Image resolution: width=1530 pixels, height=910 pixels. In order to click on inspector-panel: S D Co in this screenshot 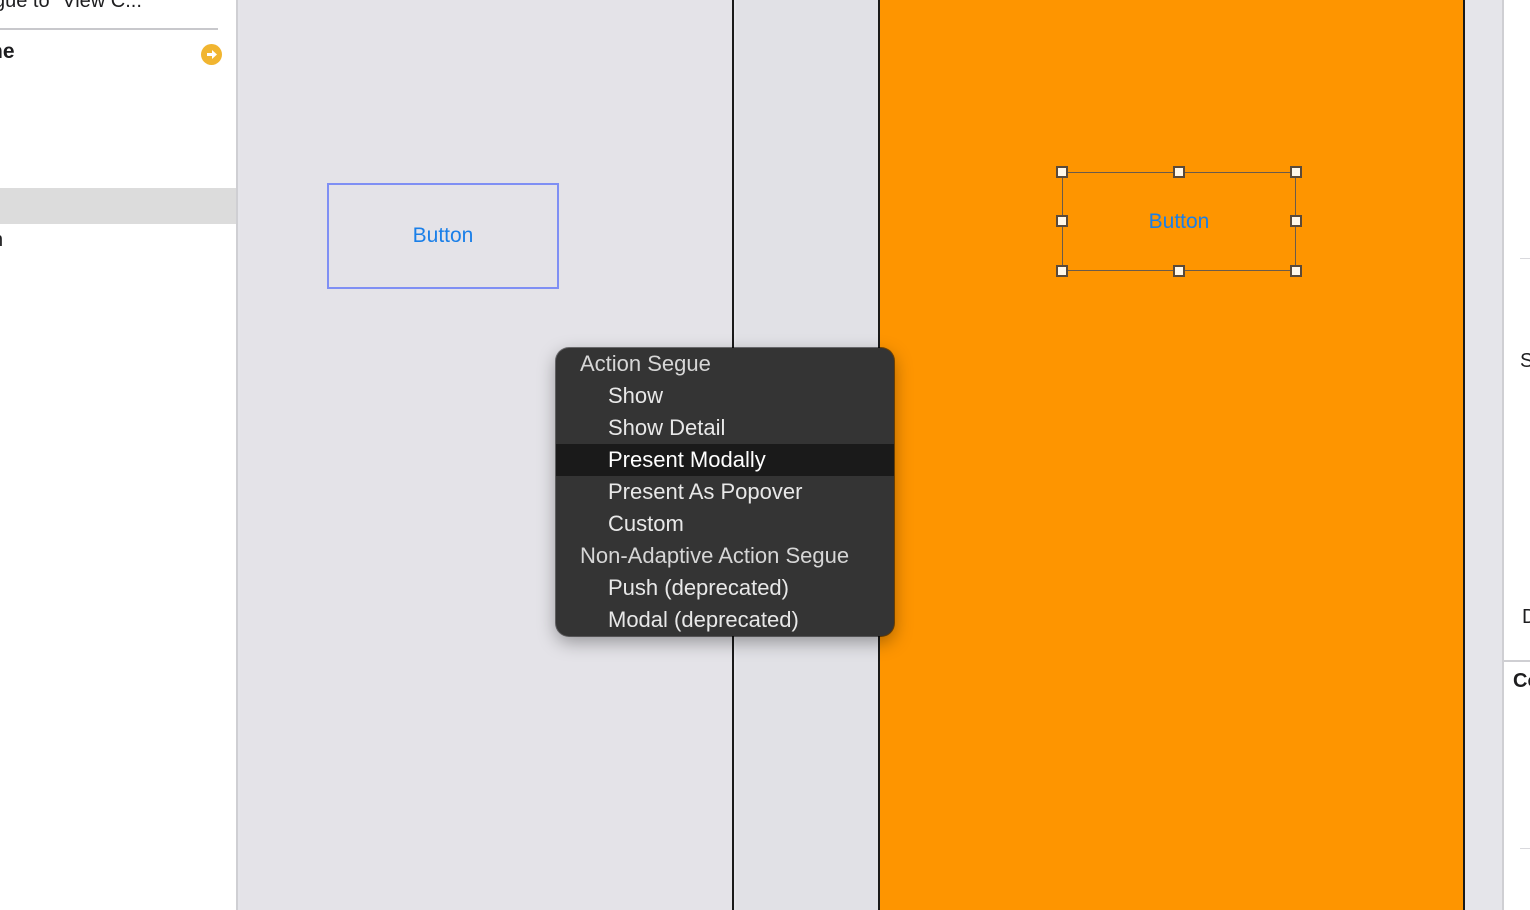, I will do `click(1516, 455)`.